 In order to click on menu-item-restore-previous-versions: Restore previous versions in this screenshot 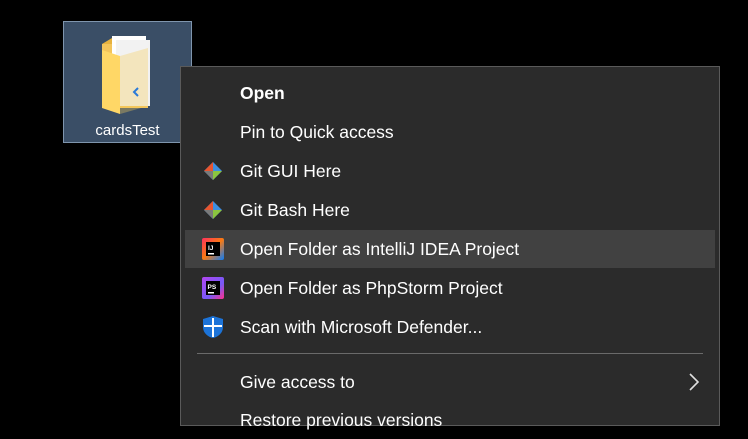, I will do `click(450, 420)`.